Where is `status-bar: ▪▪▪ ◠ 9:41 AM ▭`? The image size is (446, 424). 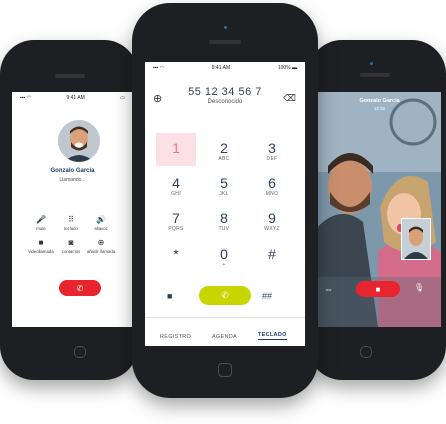
status-bar: ▪▪▪ ◠ 9:41 AM ▭ is located at coordinates (72, 98).